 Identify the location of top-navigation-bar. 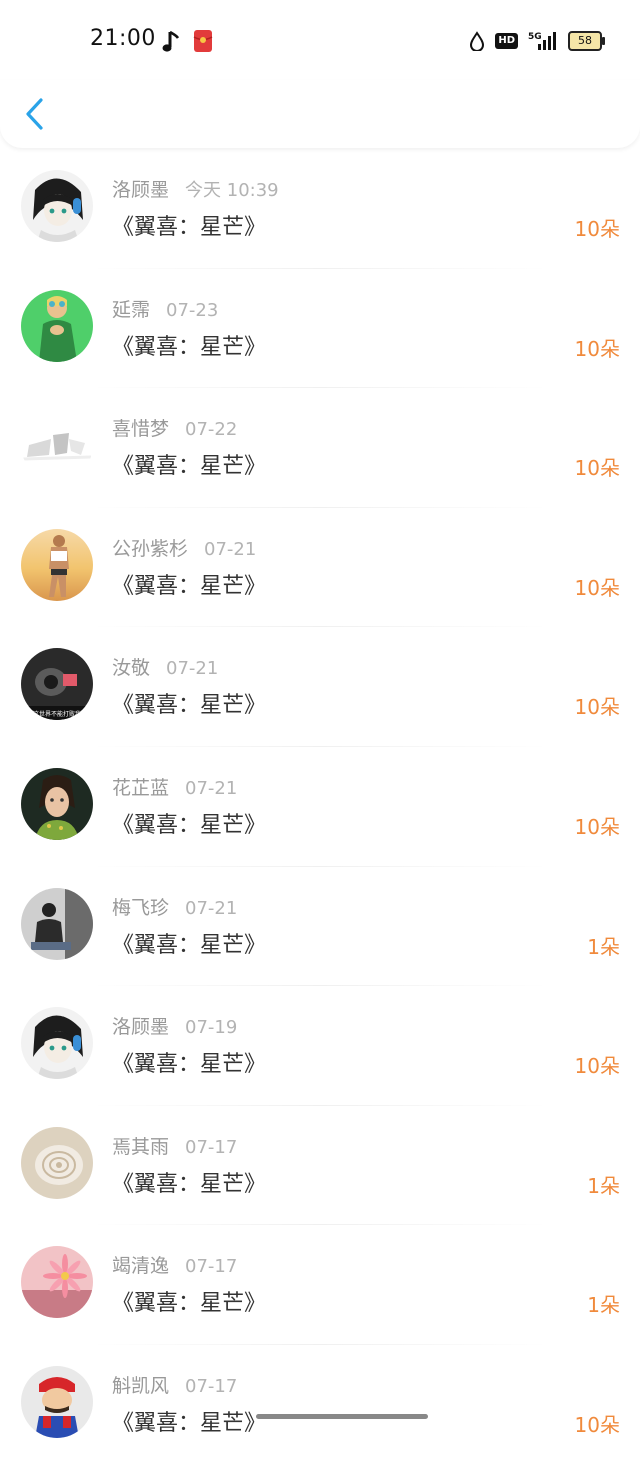
(320, 114).